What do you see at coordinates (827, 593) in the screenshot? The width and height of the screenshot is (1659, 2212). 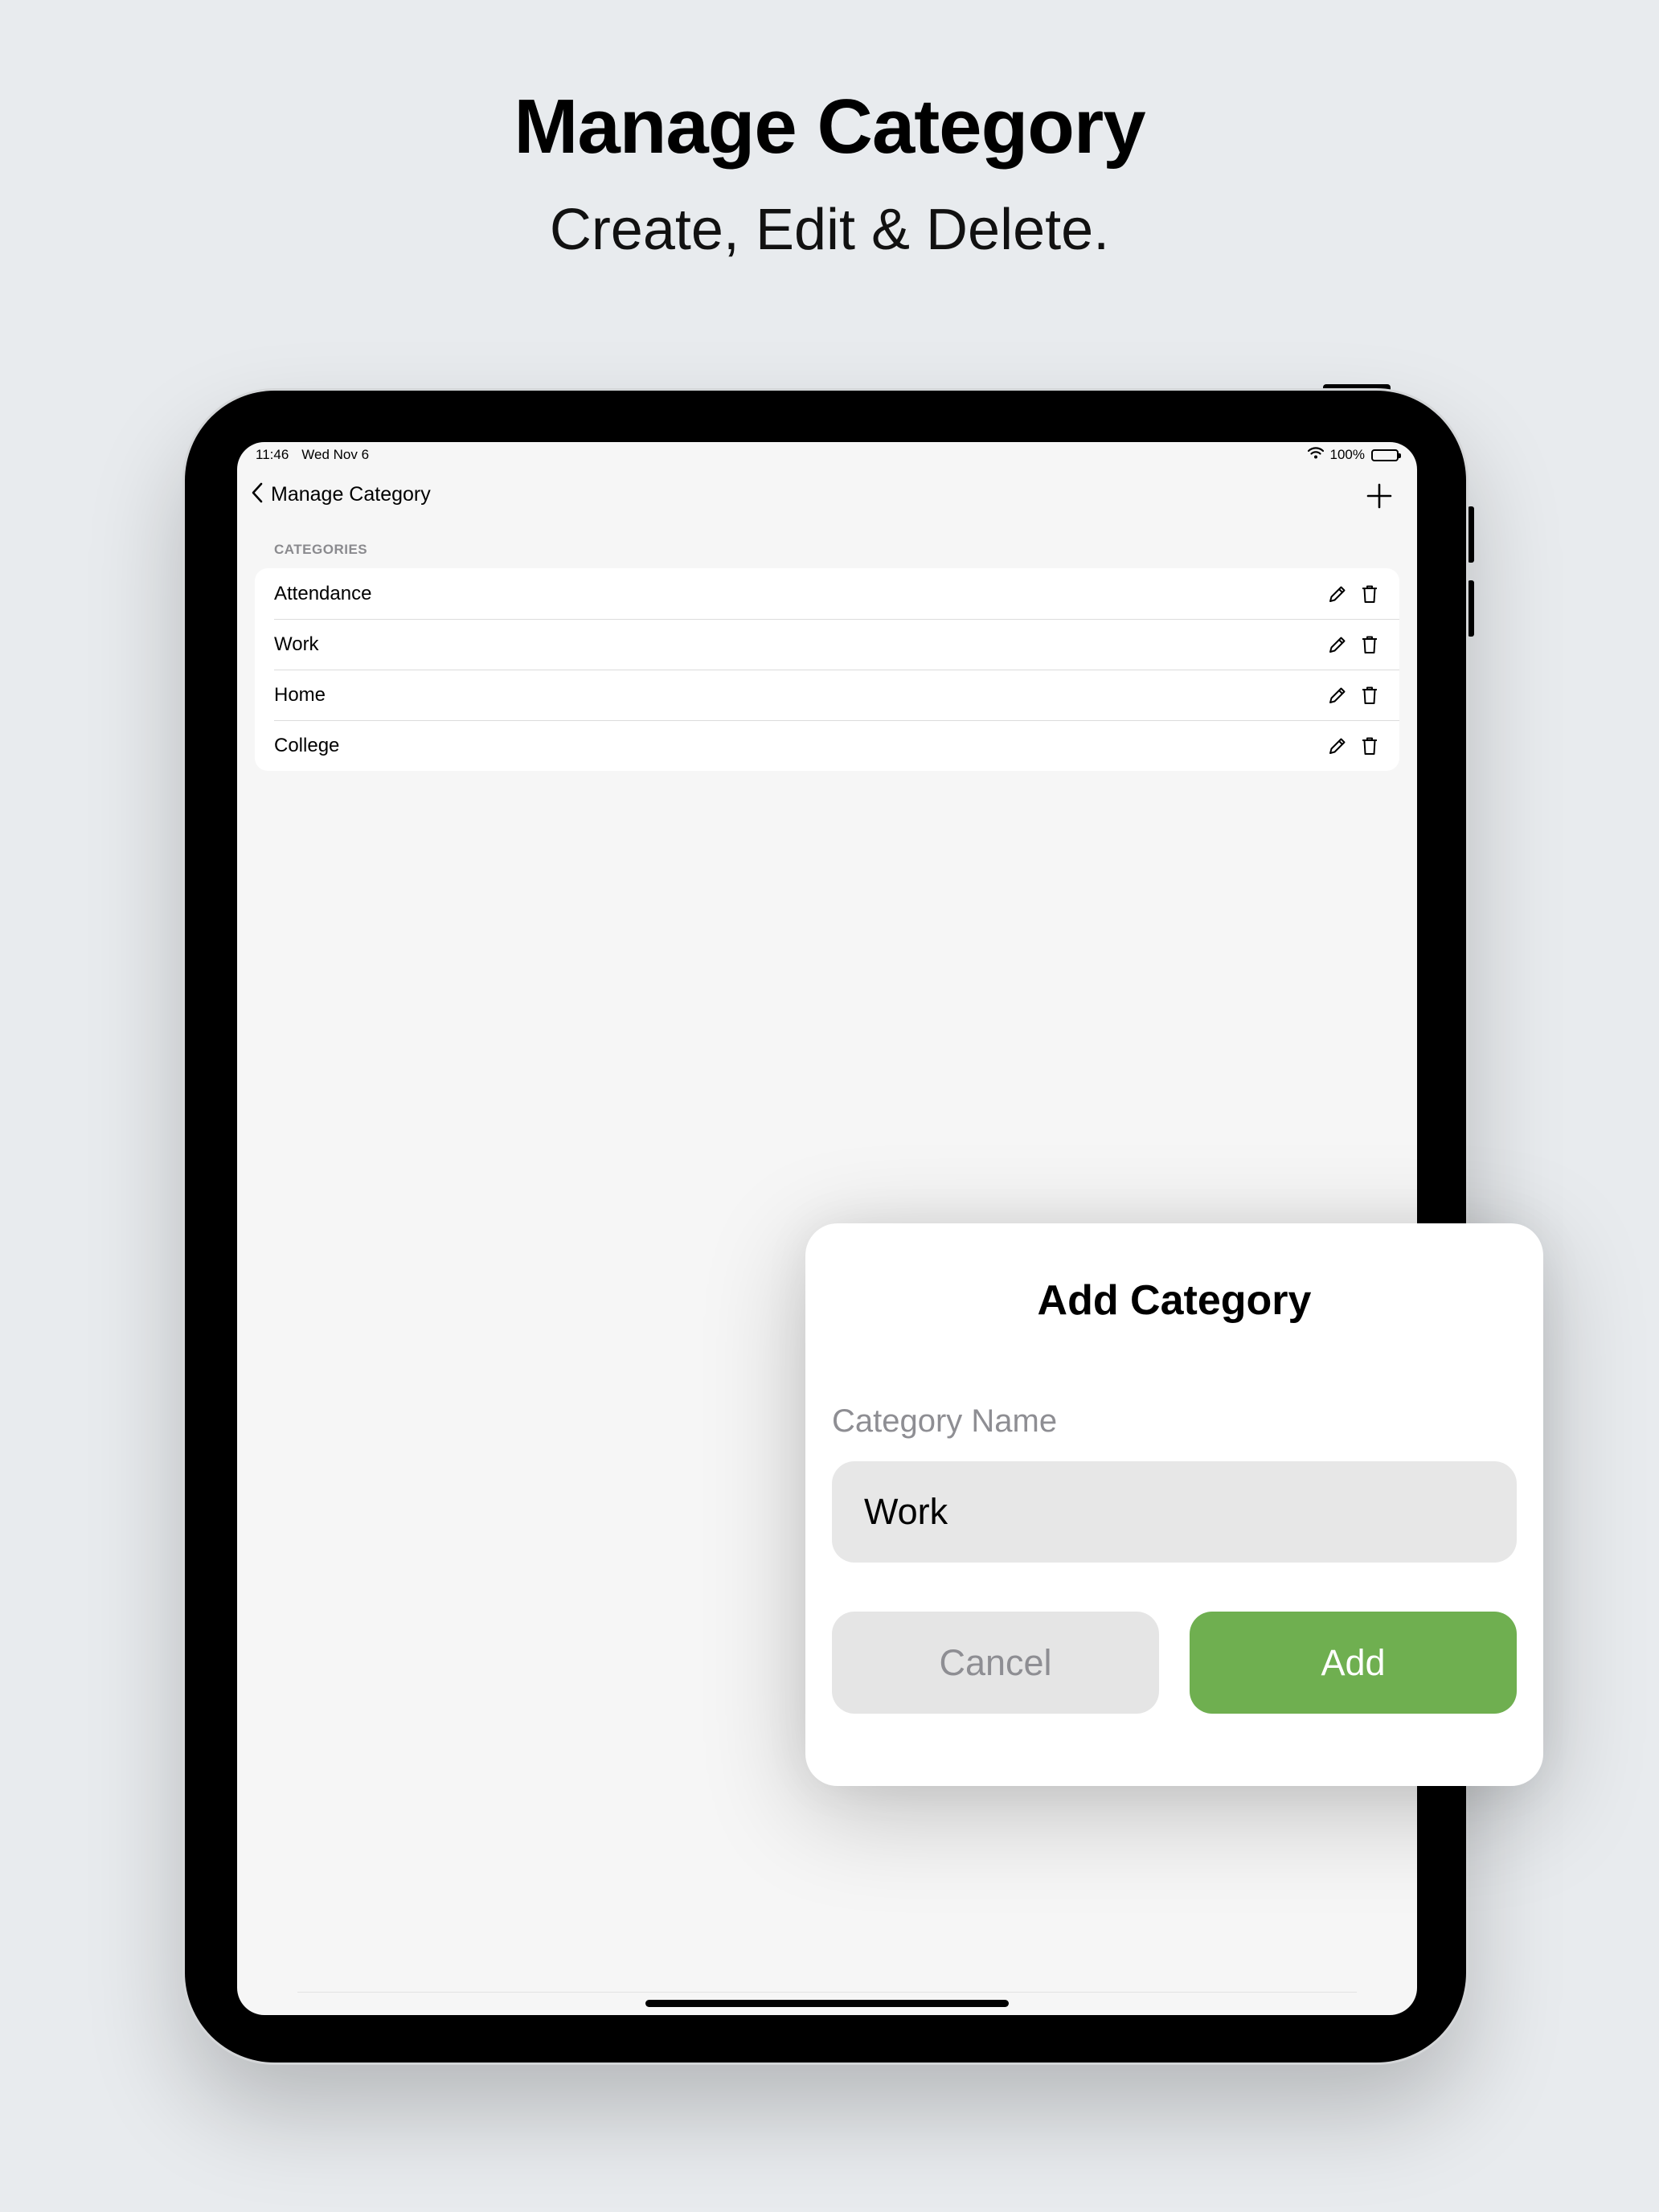 I see `list-item: Attendance` at bounding box center [827, 593].